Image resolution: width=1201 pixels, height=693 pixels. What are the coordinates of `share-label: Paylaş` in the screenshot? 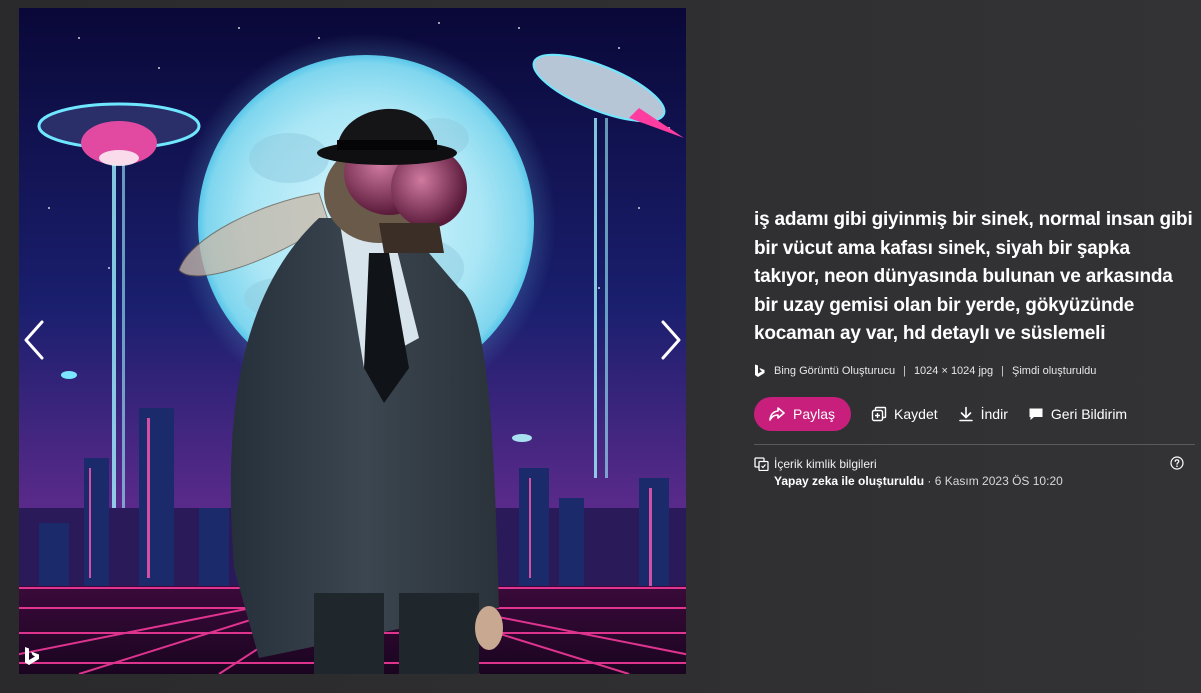 It's located at (814, 413).